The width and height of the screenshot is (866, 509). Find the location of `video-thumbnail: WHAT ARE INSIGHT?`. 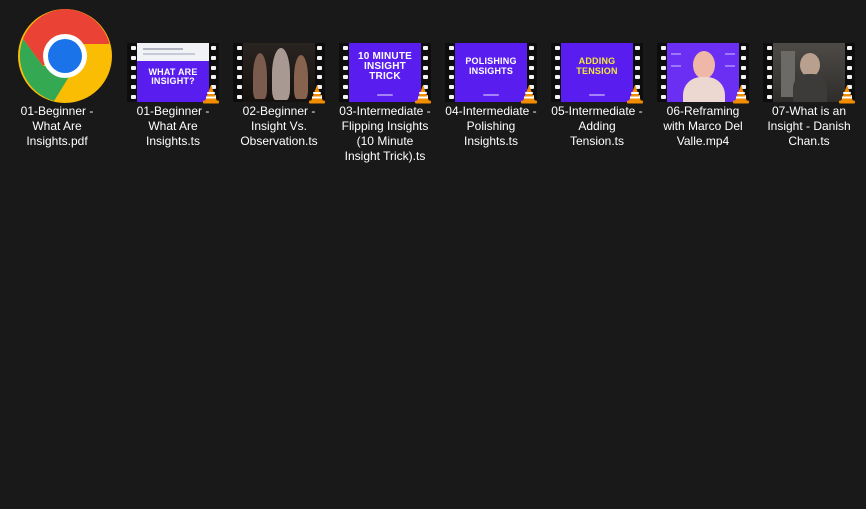

video-thumbnail: WHAT ARE INSIGHT? is located at coordinates (173, 73).